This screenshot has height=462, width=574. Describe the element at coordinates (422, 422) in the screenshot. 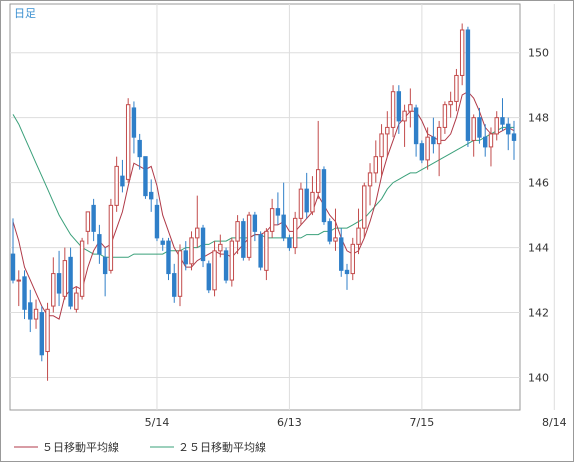

I see `x-tick-label: 7/15` at that location.